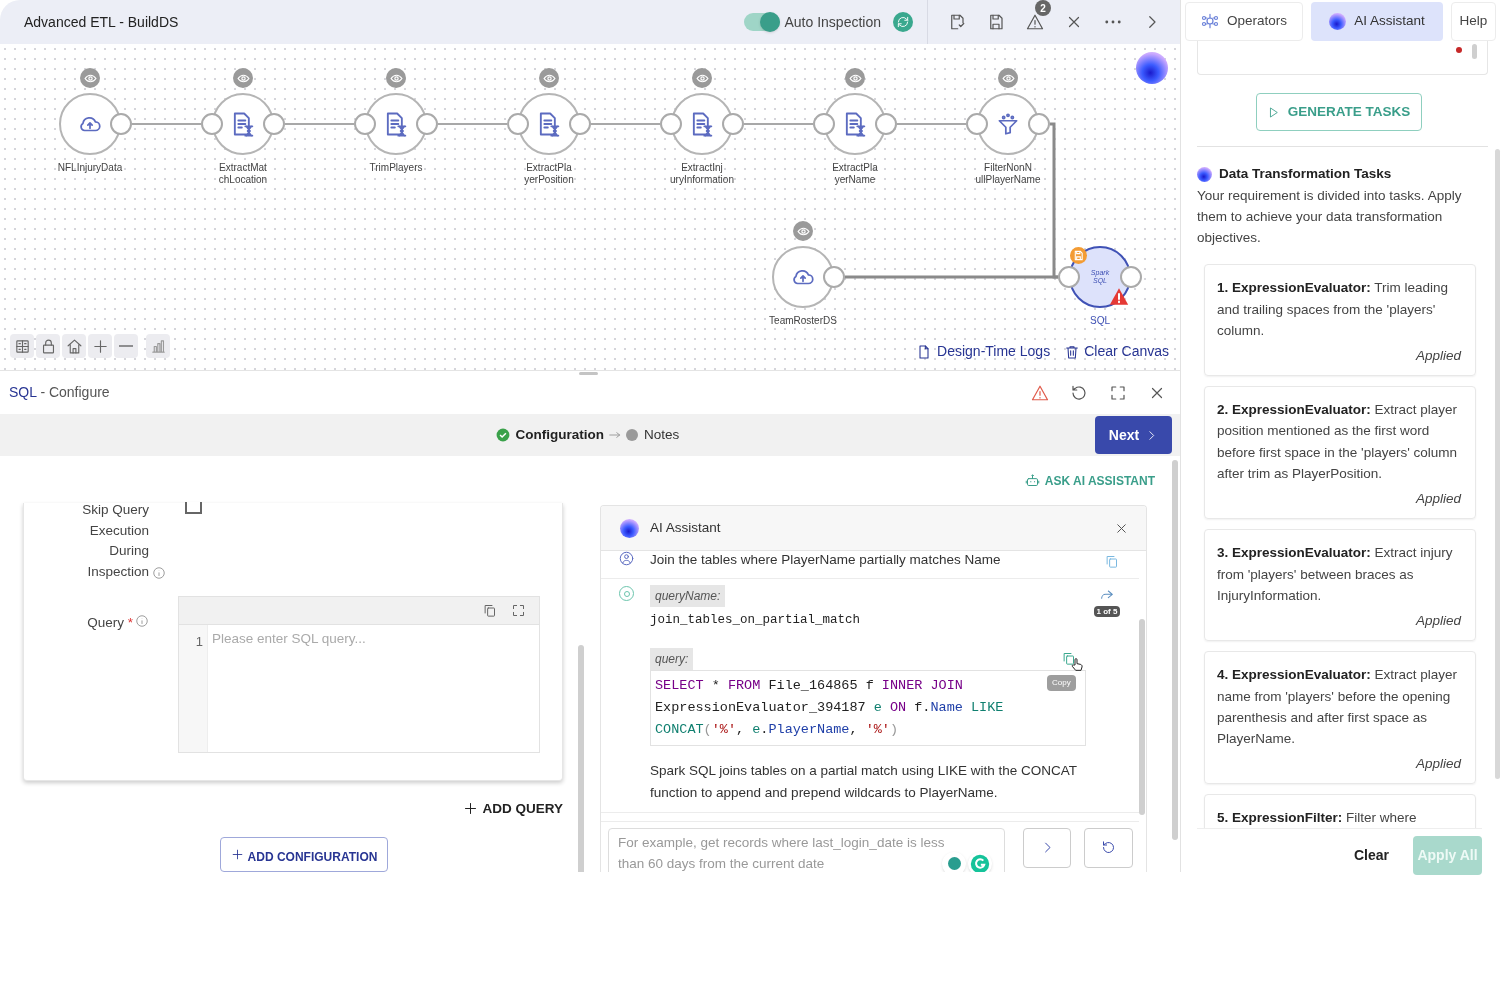 Image resolution: width=1504 pixels, height=1007 pixels. I want to click on page-counter: 1 of 5, so click(1107, 611).